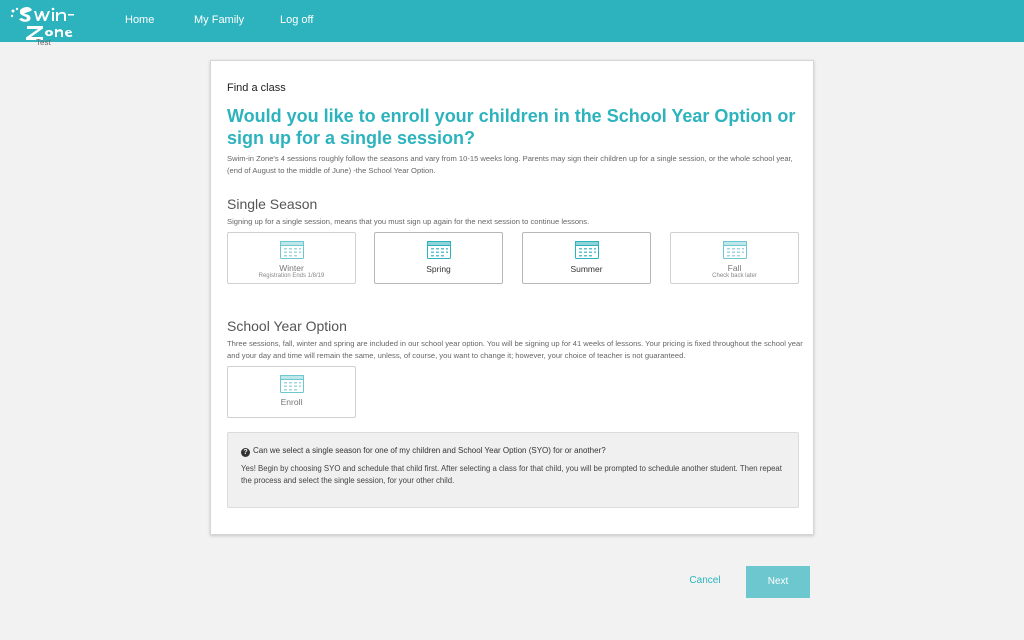 This screenshot has height=640, width=1024. I want to click on top-nav-bar: Home My Family Log off, so click(512, 21).